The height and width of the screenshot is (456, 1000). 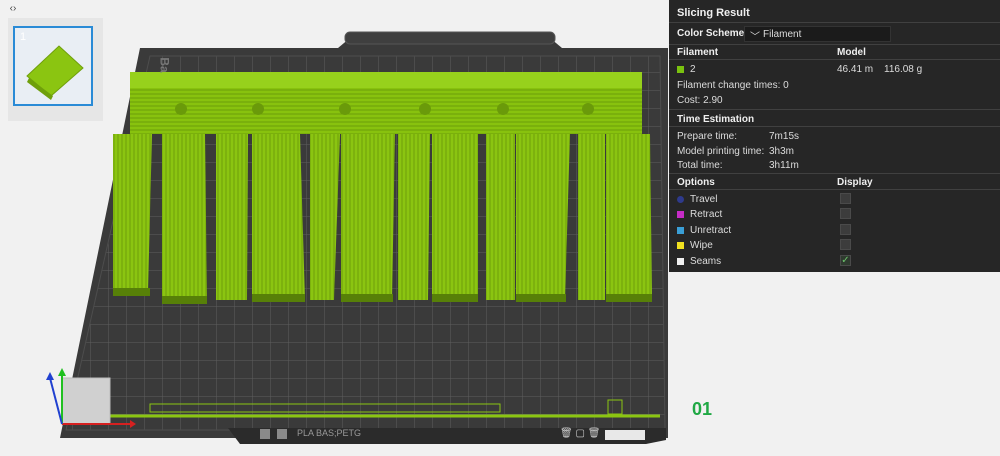 I want to click on plate-handle, so click(x=450, y=38).